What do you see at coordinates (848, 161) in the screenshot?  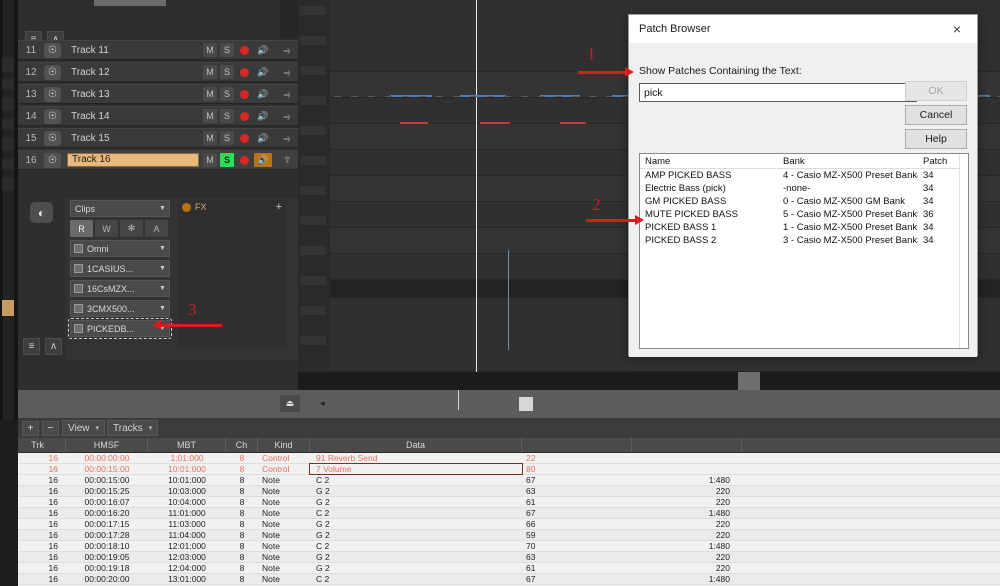 I see `patch-col-bank: Bank` at bounding box center [848, 161].